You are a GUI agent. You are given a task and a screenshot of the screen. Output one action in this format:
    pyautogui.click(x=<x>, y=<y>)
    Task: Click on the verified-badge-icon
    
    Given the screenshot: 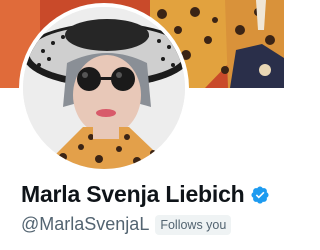 What is the action you would take?
    pyautogui.click(x=260, y=195)
    